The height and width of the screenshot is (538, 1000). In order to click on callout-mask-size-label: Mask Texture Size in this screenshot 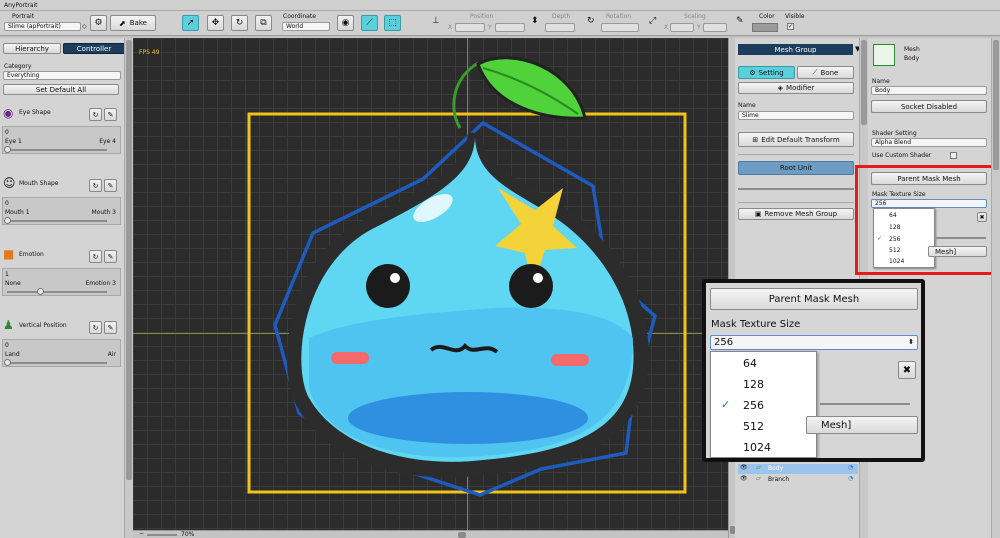, I will do `click(756, 324)`.